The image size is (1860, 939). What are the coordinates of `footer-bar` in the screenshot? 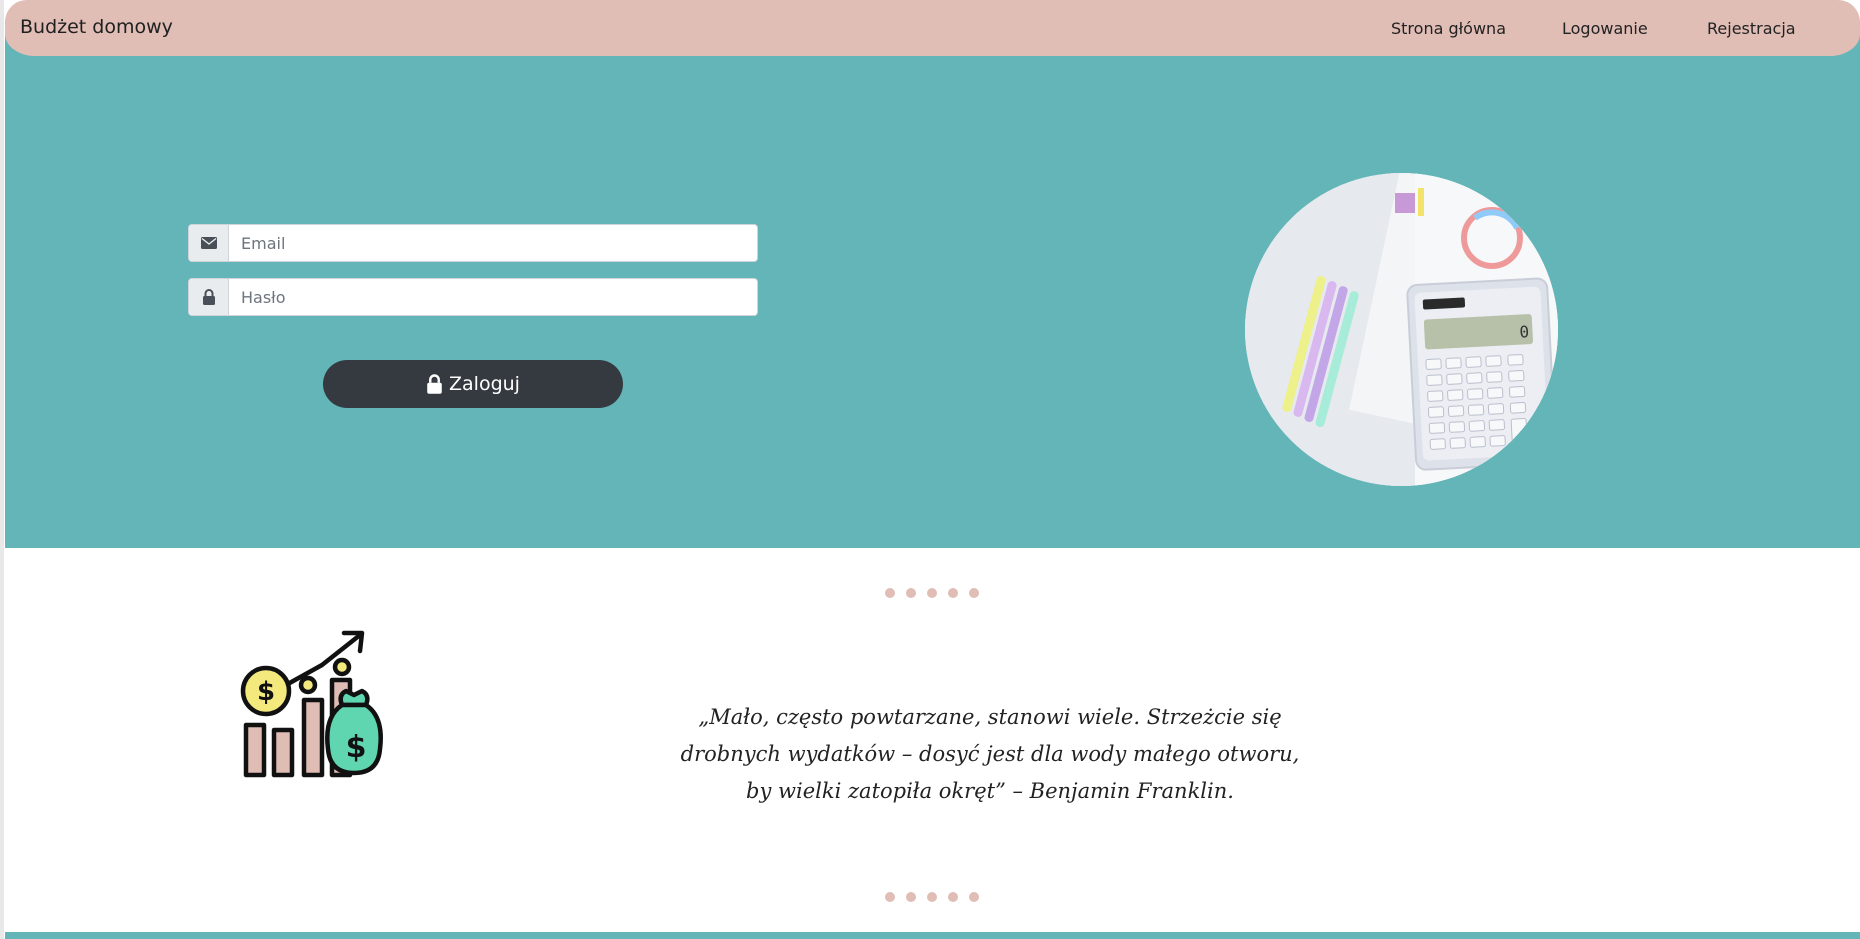 It's located at (932, 935).